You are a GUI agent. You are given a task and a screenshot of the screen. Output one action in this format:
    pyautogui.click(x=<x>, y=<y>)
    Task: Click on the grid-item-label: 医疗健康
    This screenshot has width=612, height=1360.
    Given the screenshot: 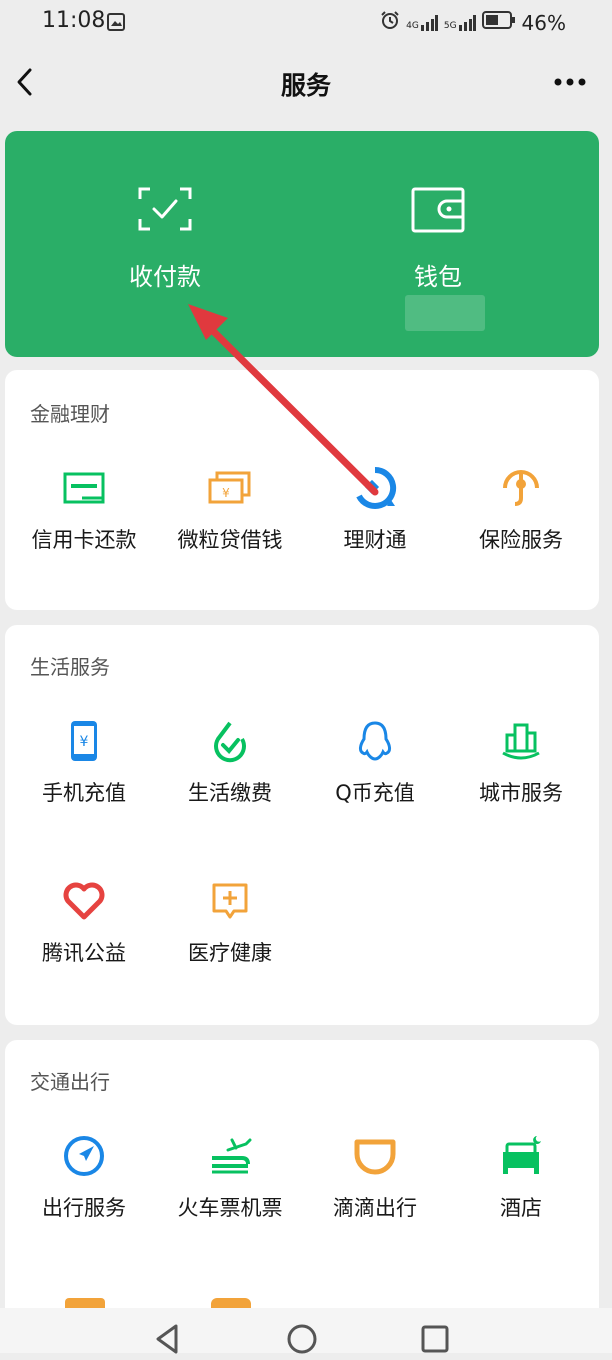 What is the action you would take?
    pyautogui.click(x=230, y=953)
    